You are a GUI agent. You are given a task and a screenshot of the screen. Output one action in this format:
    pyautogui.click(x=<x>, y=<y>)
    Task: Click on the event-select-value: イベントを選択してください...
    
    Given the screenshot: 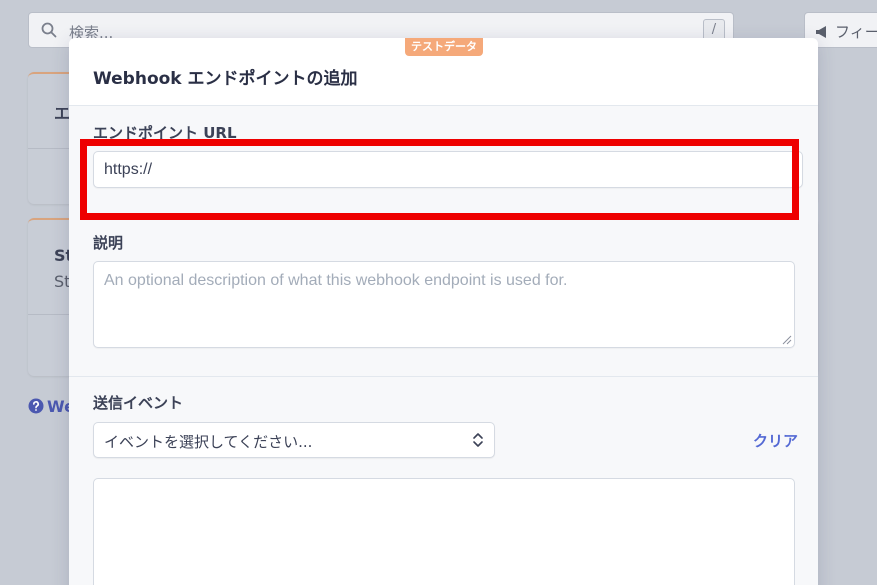 What is the action you would take?
    pyautogui.click(x=208, y=442)
    